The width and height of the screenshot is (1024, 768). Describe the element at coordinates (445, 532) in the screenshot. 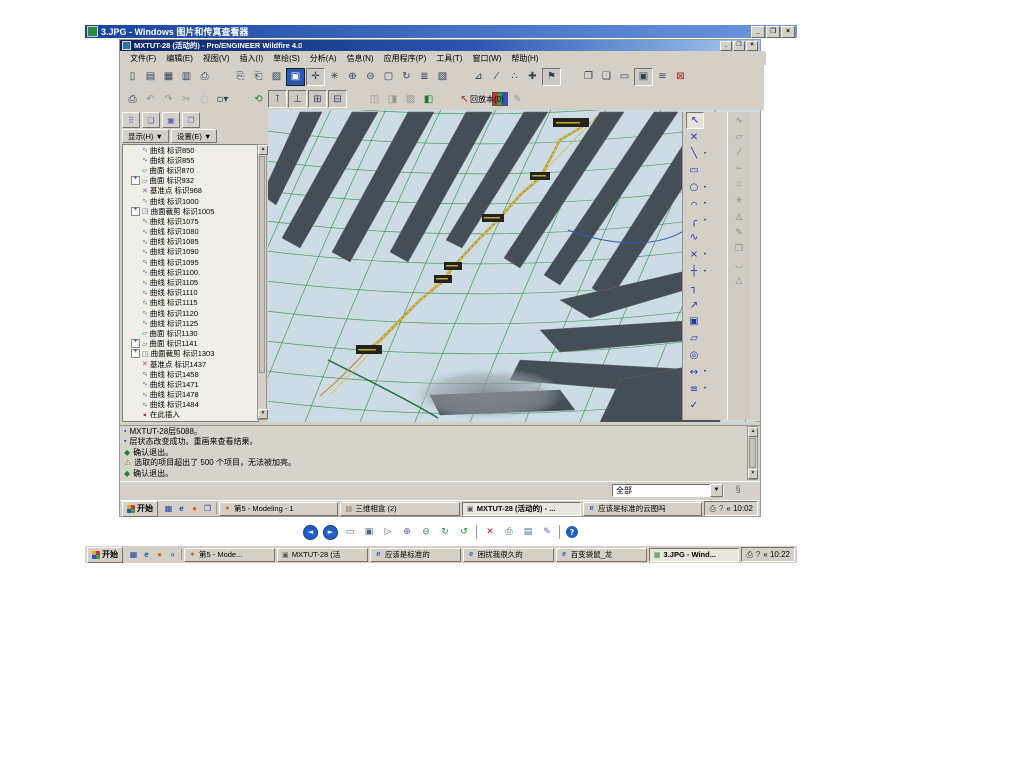

I see `viewer-toolbar-button: ↻` at that location.